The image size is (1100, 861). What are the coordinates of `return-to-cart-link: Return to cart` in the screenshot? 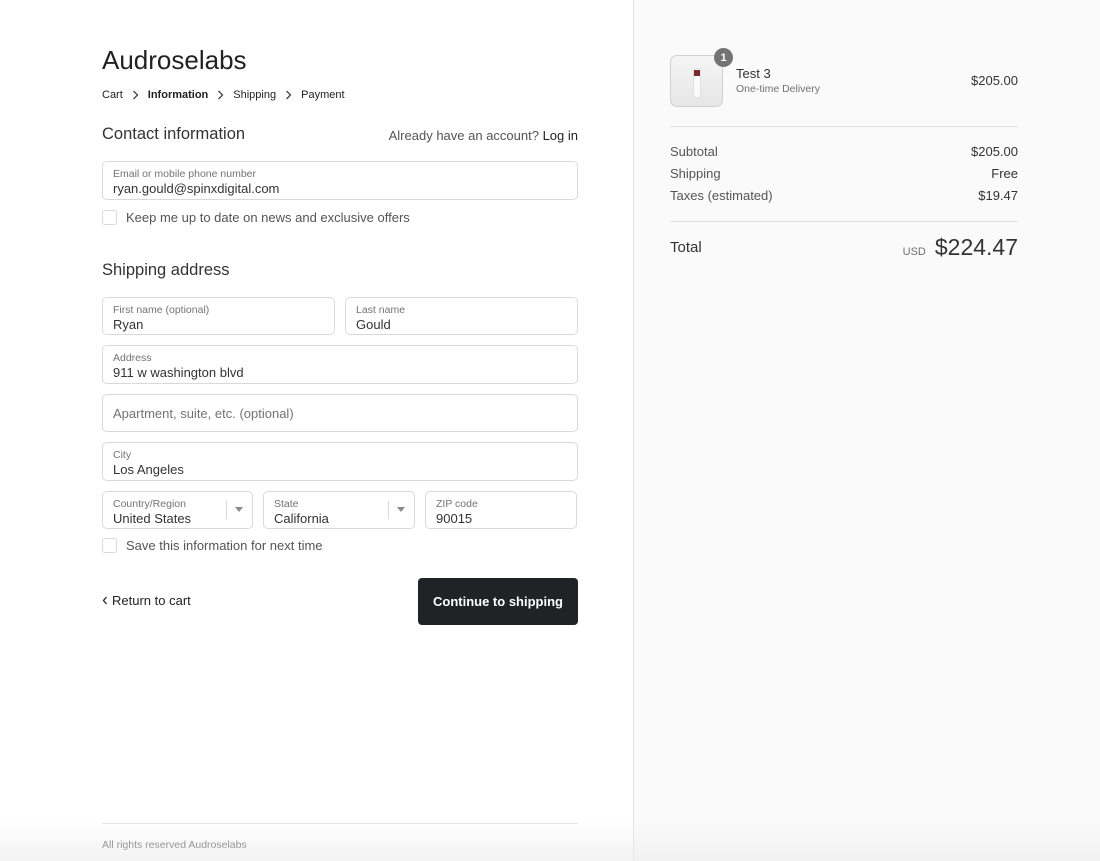 It's located at (146, 600).